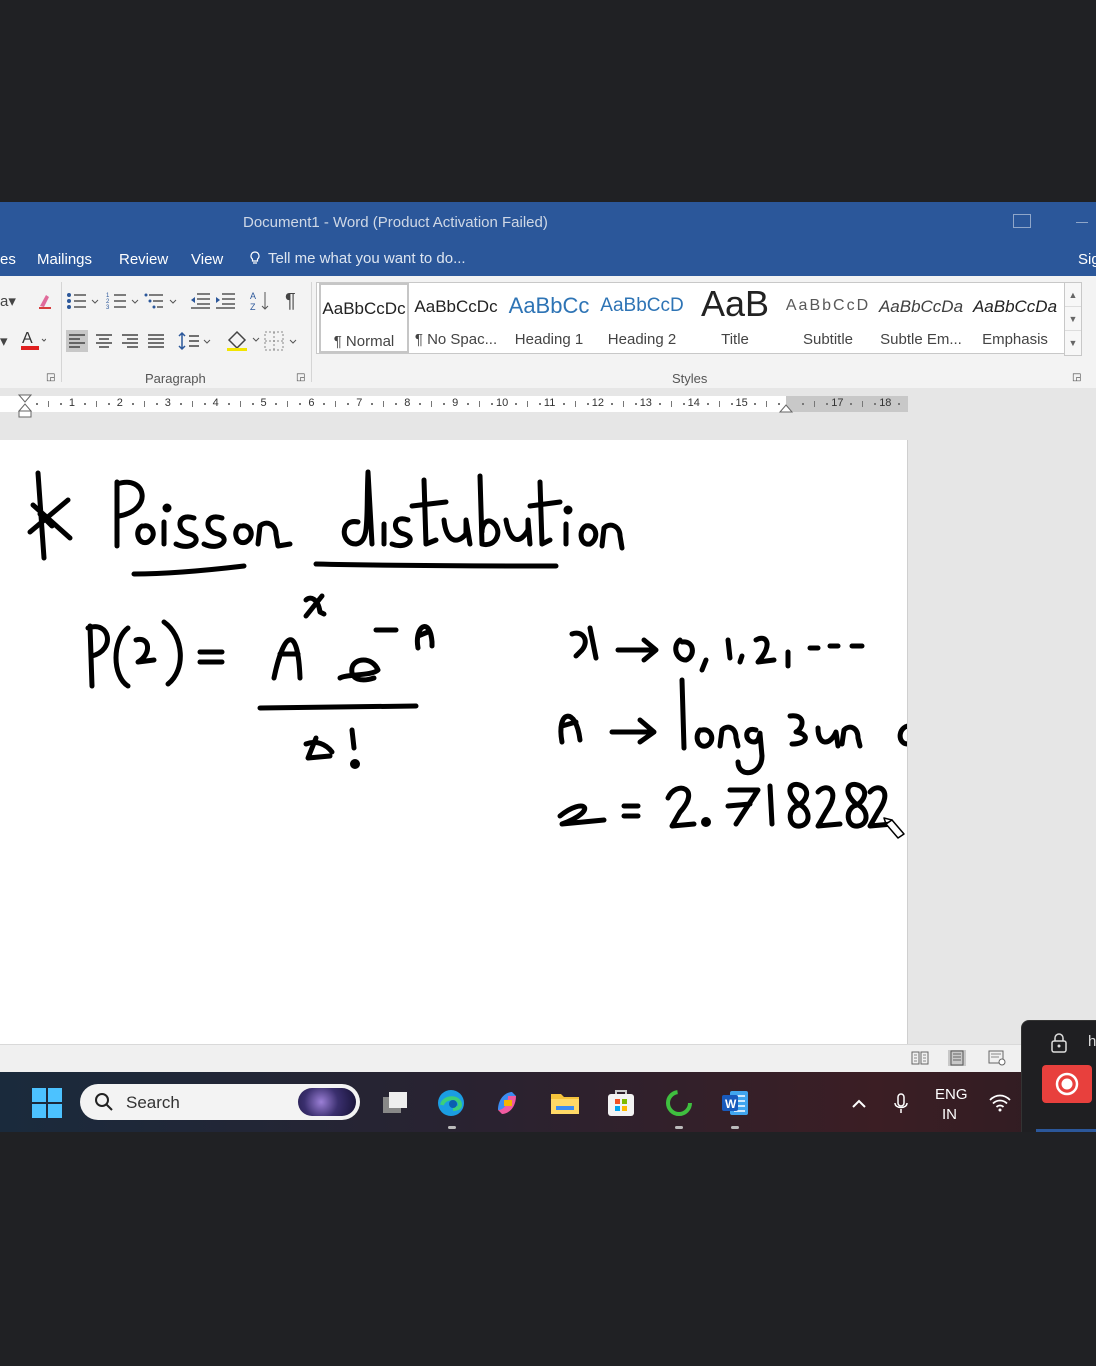  I want to click on taskbar-search: Search, so click(220, 1102).